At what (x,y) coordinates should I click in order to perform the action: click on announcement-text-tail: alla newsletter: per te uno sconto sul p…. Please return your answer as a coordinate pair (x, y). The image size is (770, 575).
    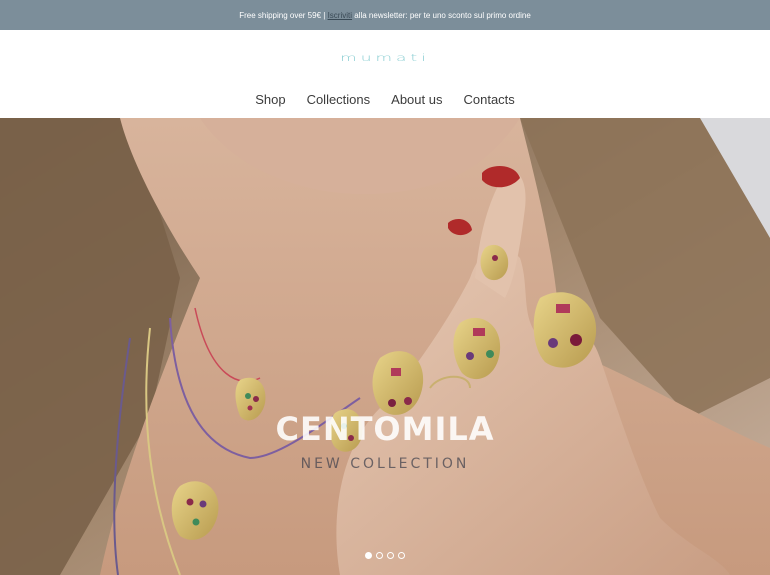
    Looking at the image, I should click on (441, 15).